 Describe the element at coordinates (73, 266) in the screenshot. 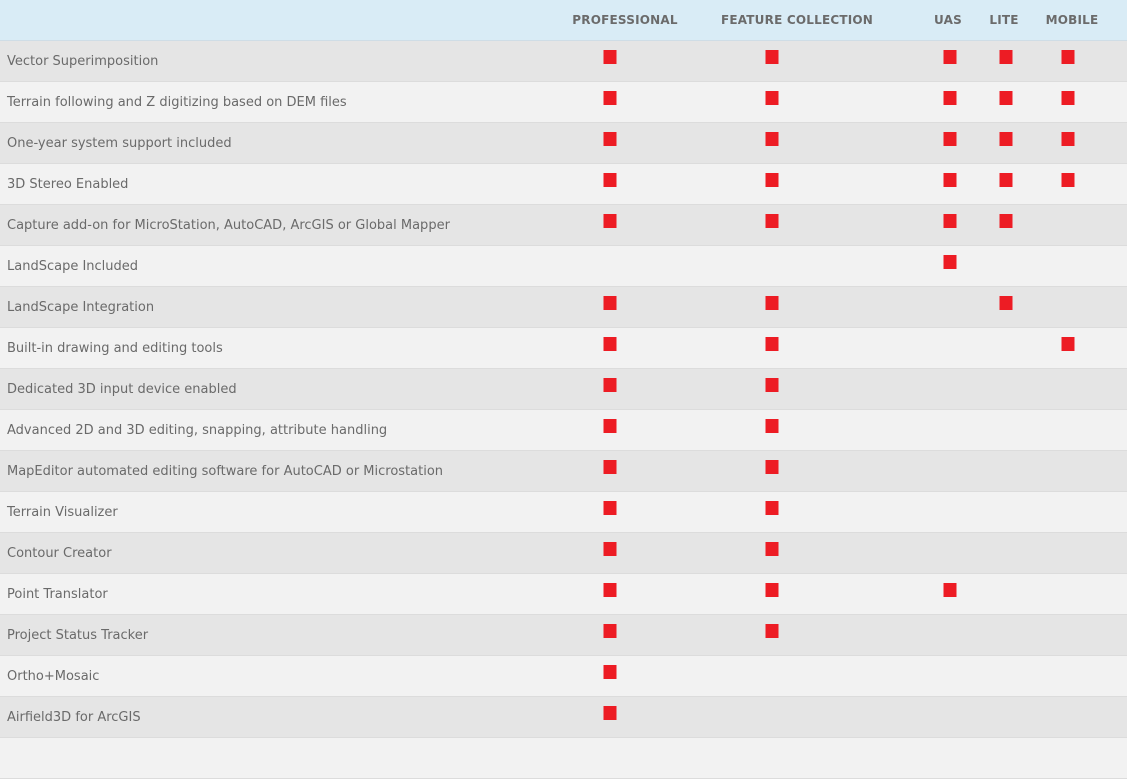

I see `feature-label: LandScape Included` at that location.